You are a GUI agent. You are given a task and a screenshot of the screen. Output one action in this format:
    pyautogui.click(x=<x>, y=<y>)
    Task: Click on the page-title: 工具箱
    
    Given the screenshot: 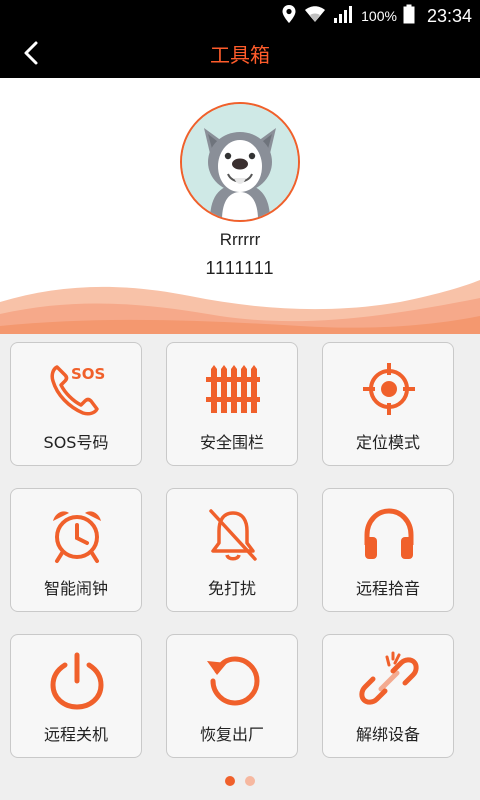 What is the action you would take?
    pyautogui.click(x=240, y=55)
    